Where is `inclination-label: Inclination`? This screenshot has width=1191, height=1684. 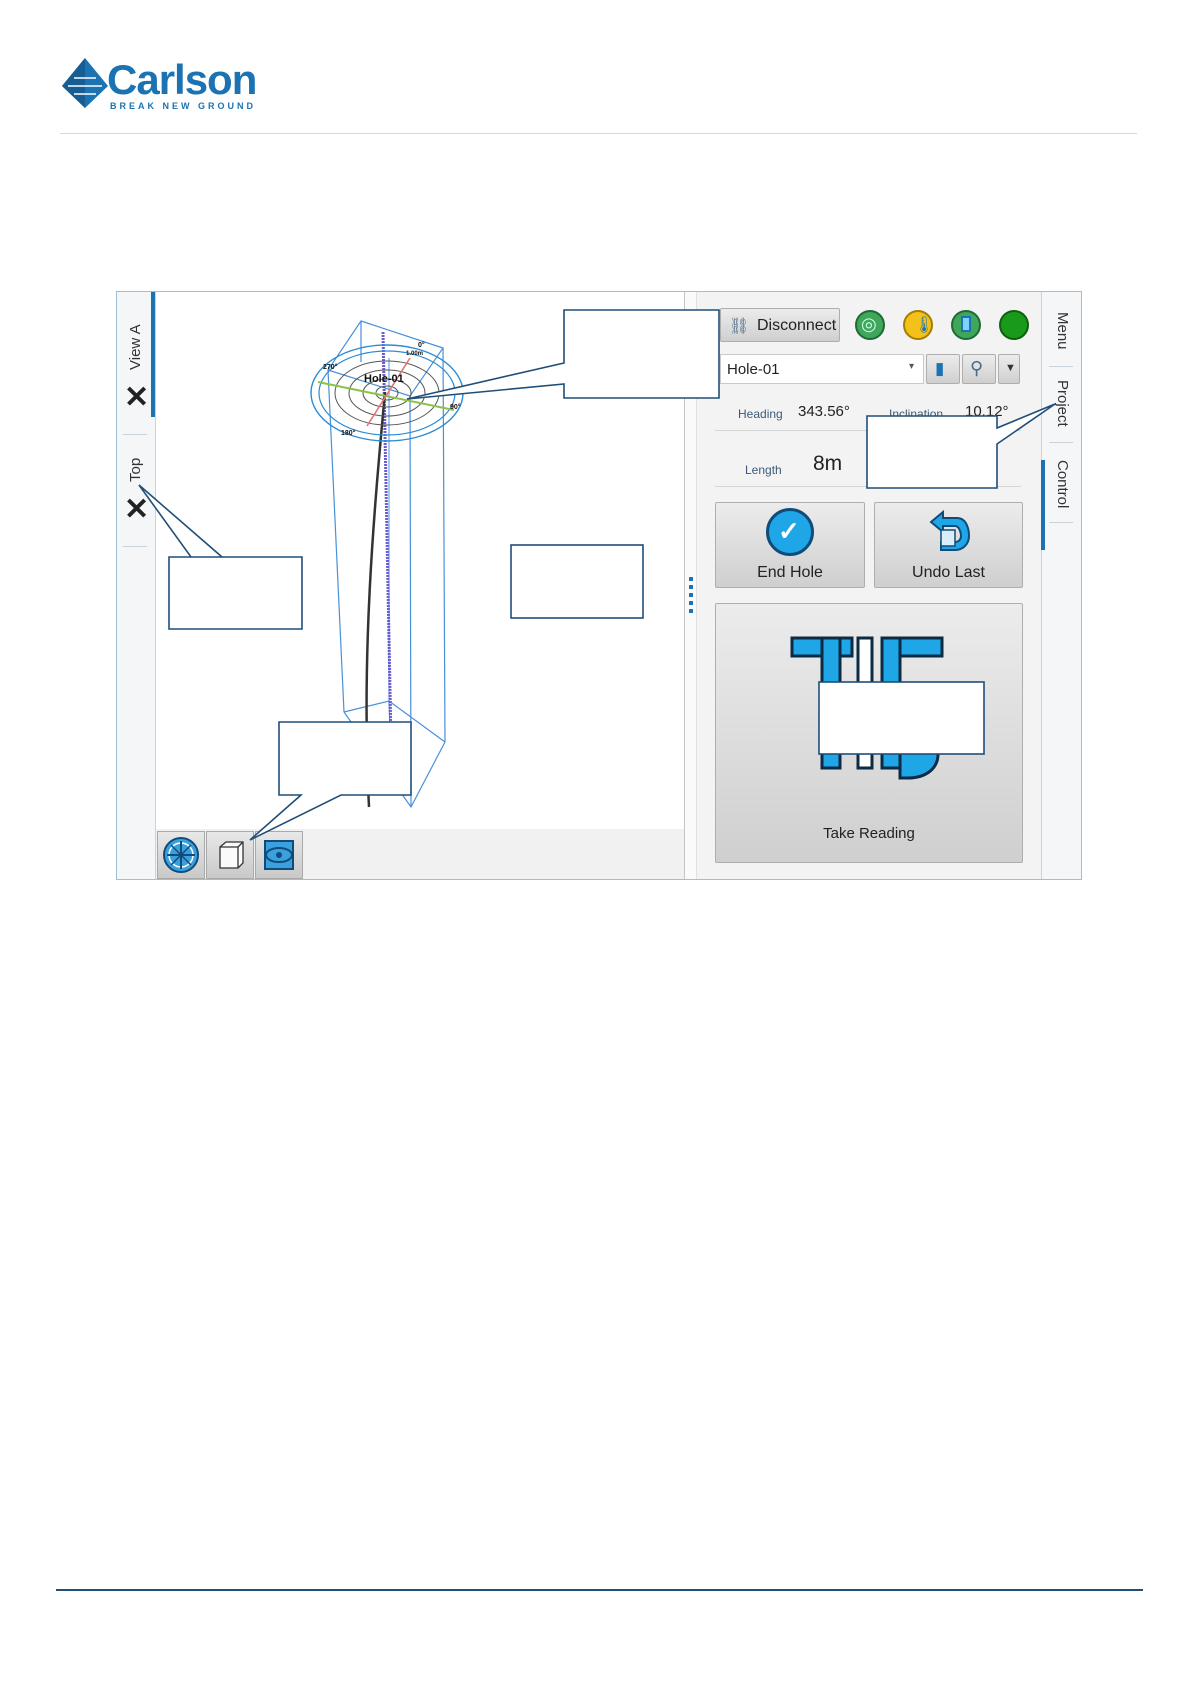 inclination-label: Inclination is located at coordinates (916, 414).